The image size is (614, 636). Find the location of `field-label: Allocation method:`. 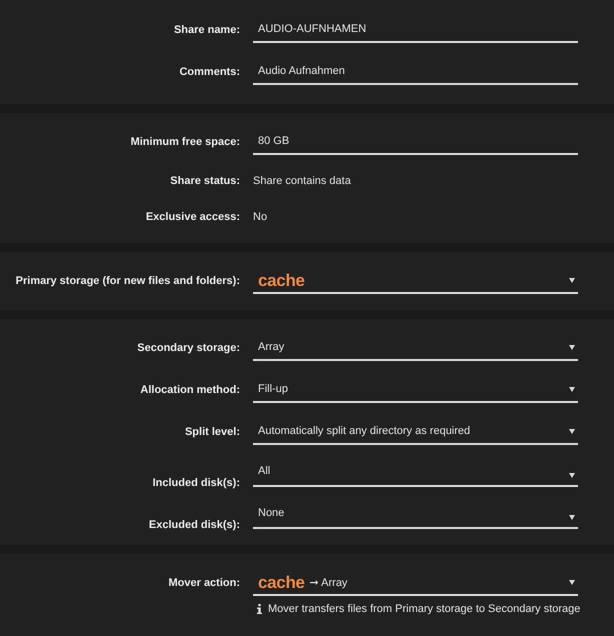

field-label: Allocation method: is located at coordinates (190, 390).